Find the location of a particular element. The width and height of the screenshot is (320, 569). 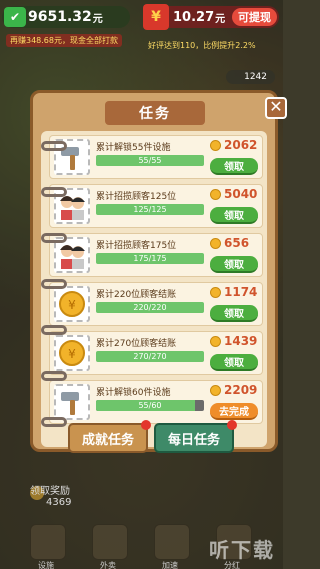

task-progress-bar: 125/125 is located at coordinates (150, 209).